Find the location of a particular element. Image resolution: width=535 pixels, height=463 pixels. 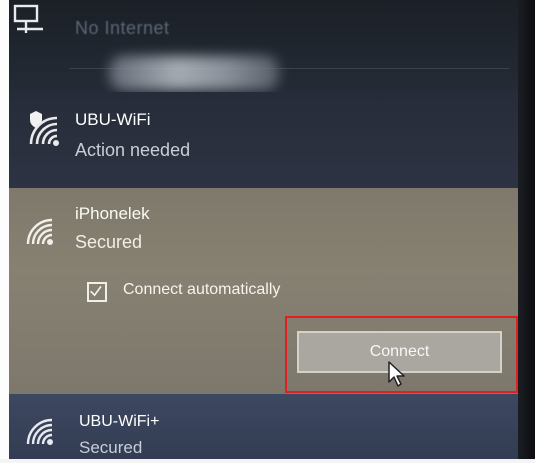

monitor-bezel-left is located at coordinates (4, 231).